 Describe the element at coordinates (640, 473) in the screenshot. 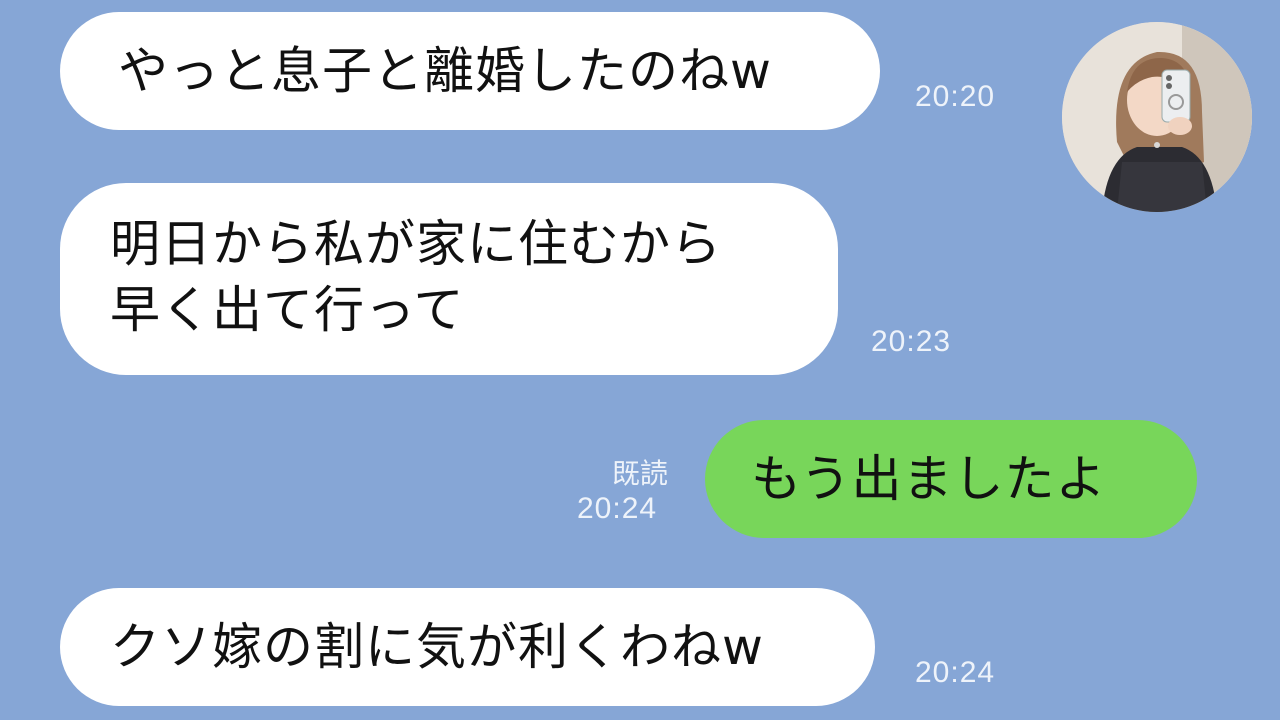

I see `read-receipt: 既読` at that location.